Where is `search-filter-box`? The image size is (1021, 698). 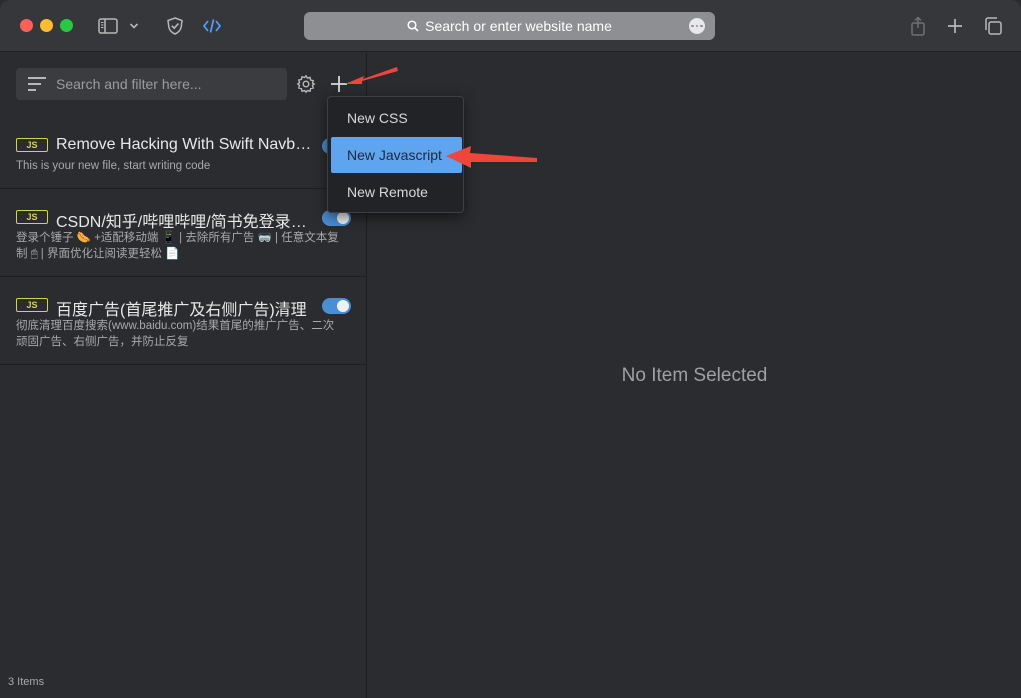
search-filter-box is located at coordinates (151, 84).